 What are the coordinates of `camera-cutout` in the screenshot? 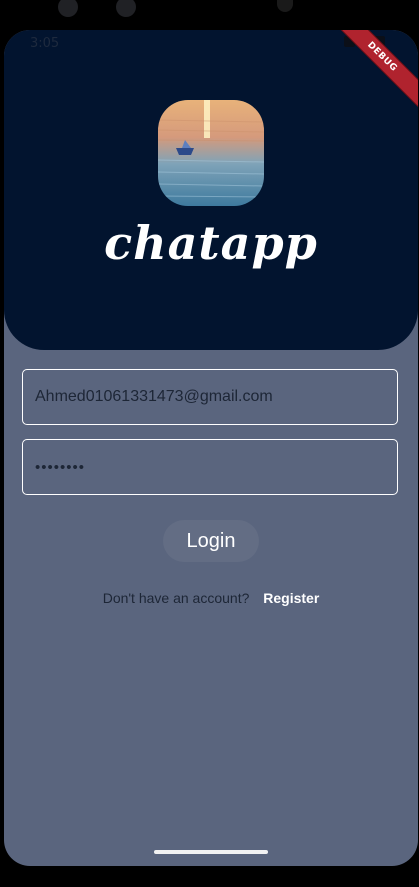 It's located at (285, 6).